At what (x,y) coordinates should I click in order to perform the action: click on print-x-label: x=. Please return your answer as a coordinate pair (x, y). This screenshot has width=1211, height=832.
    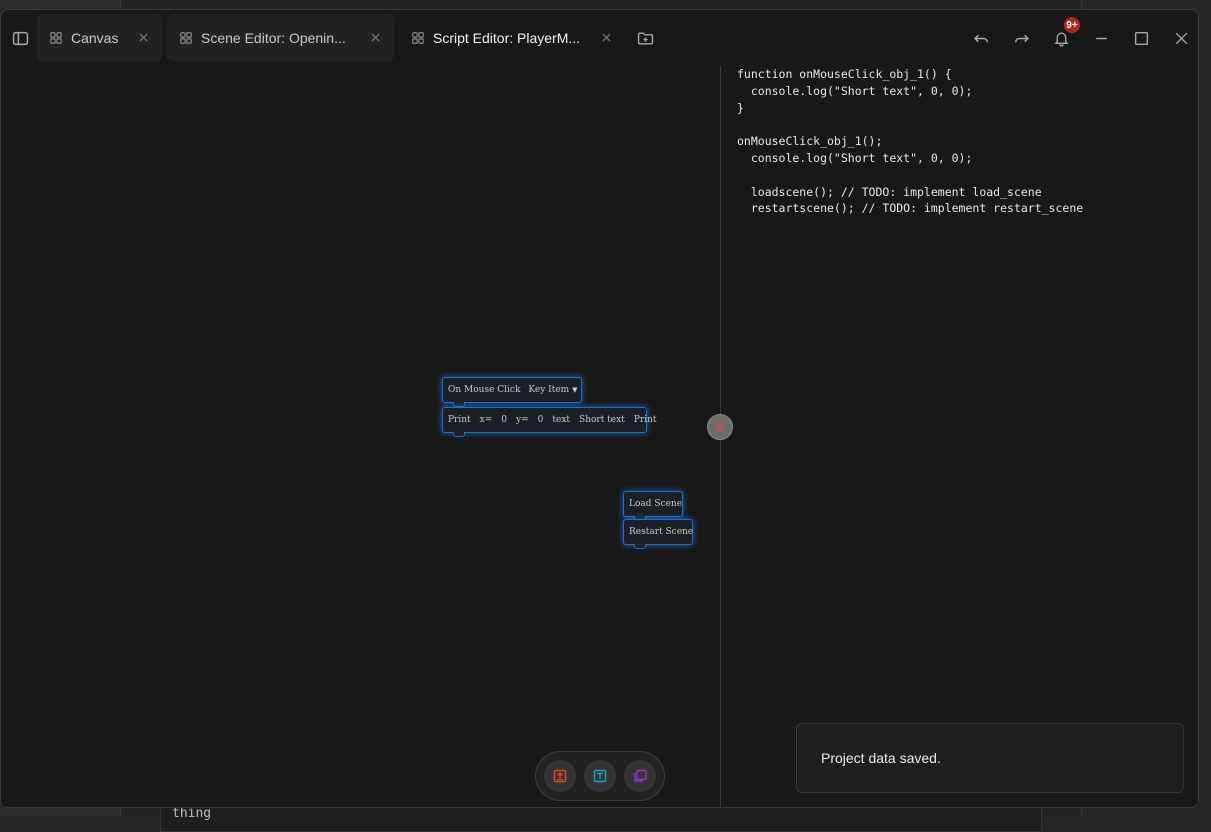
    Looking at the image, I should click on (486, 420).